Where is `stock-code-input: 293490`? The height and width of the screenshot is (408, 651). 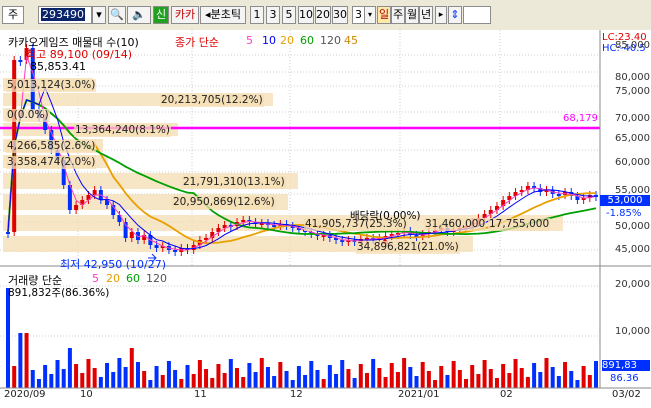 stock-code-input: 293490 is located at coordinates (65, 15).